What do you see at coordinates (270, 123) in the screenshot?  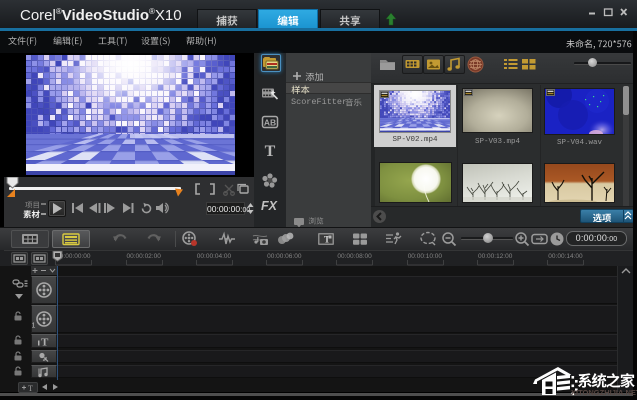 I see `svg-text: AB` at bounding box center [270, 123].